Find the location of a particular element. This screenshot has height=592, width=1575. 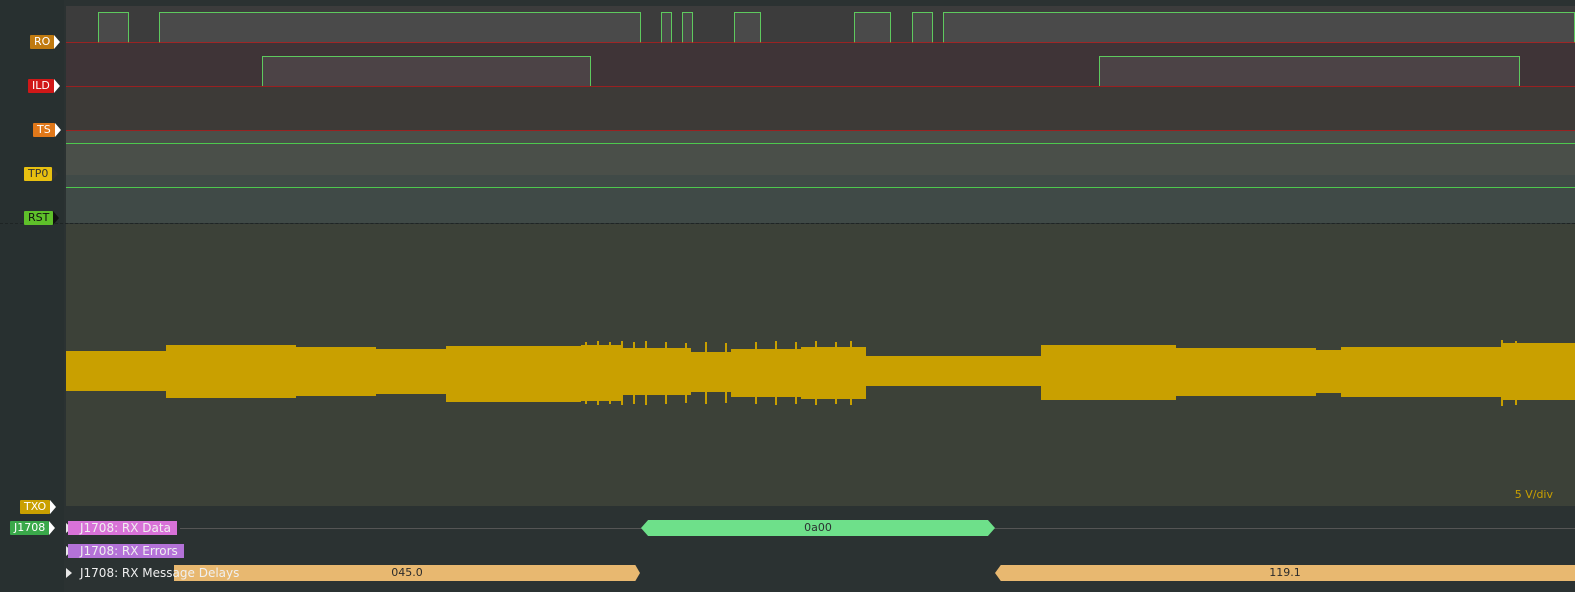

lane-rst is located at coordinates (820, 199).